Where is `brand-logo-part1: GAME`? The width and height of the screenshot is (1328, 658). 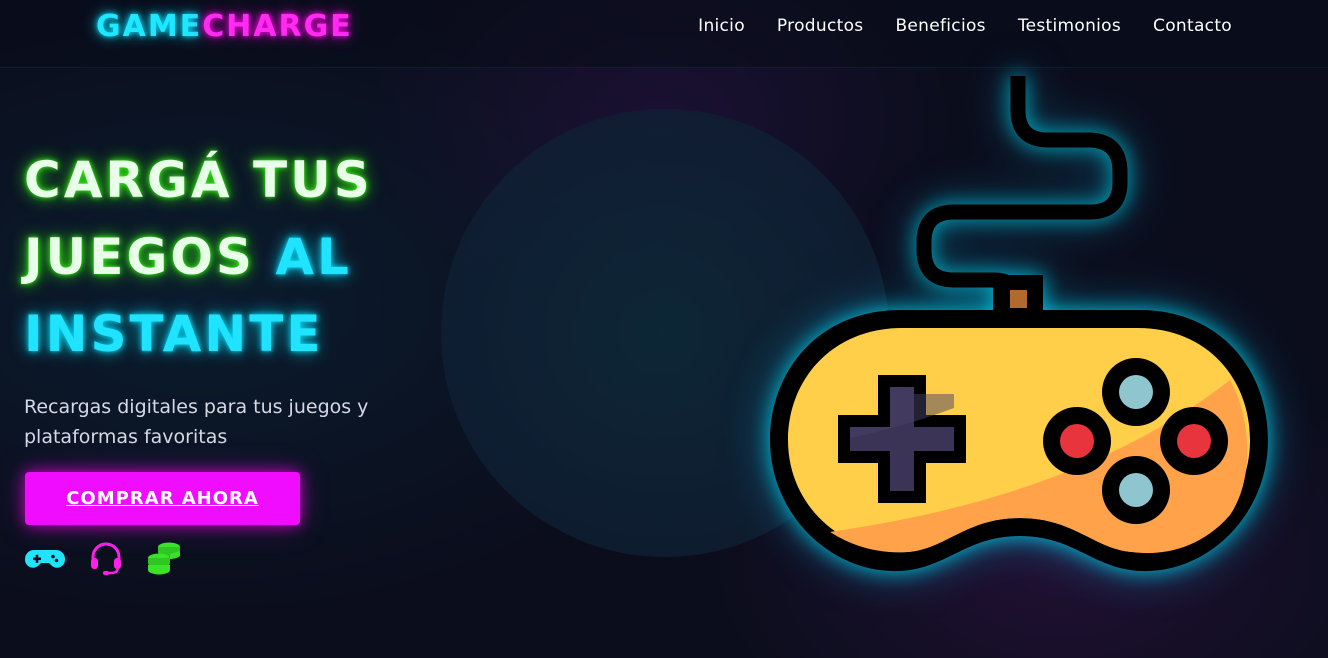
brand-logo-part1: GAME is located at coordinates (149, 26).